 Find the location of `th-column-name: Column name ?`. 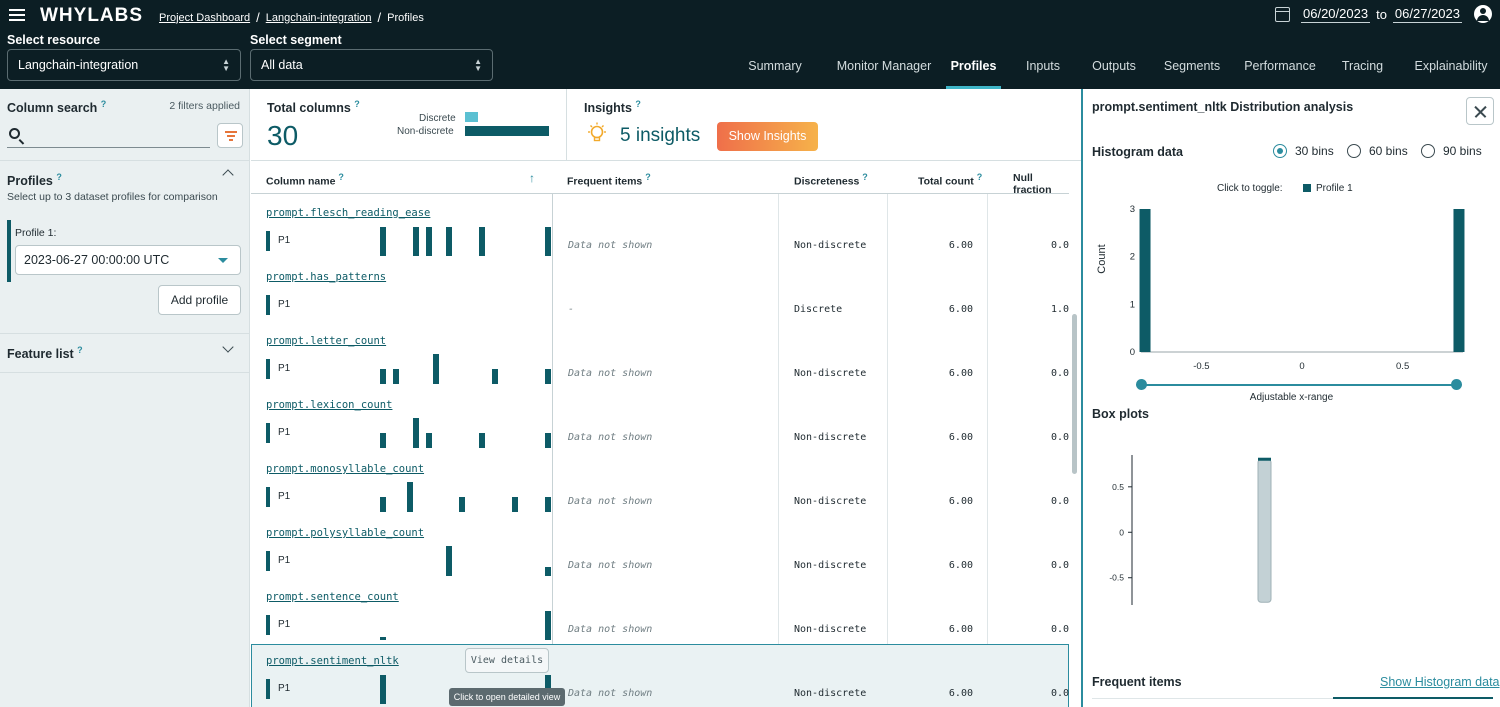

th-column-name: Column name ? is located at coordinates (305, 180).